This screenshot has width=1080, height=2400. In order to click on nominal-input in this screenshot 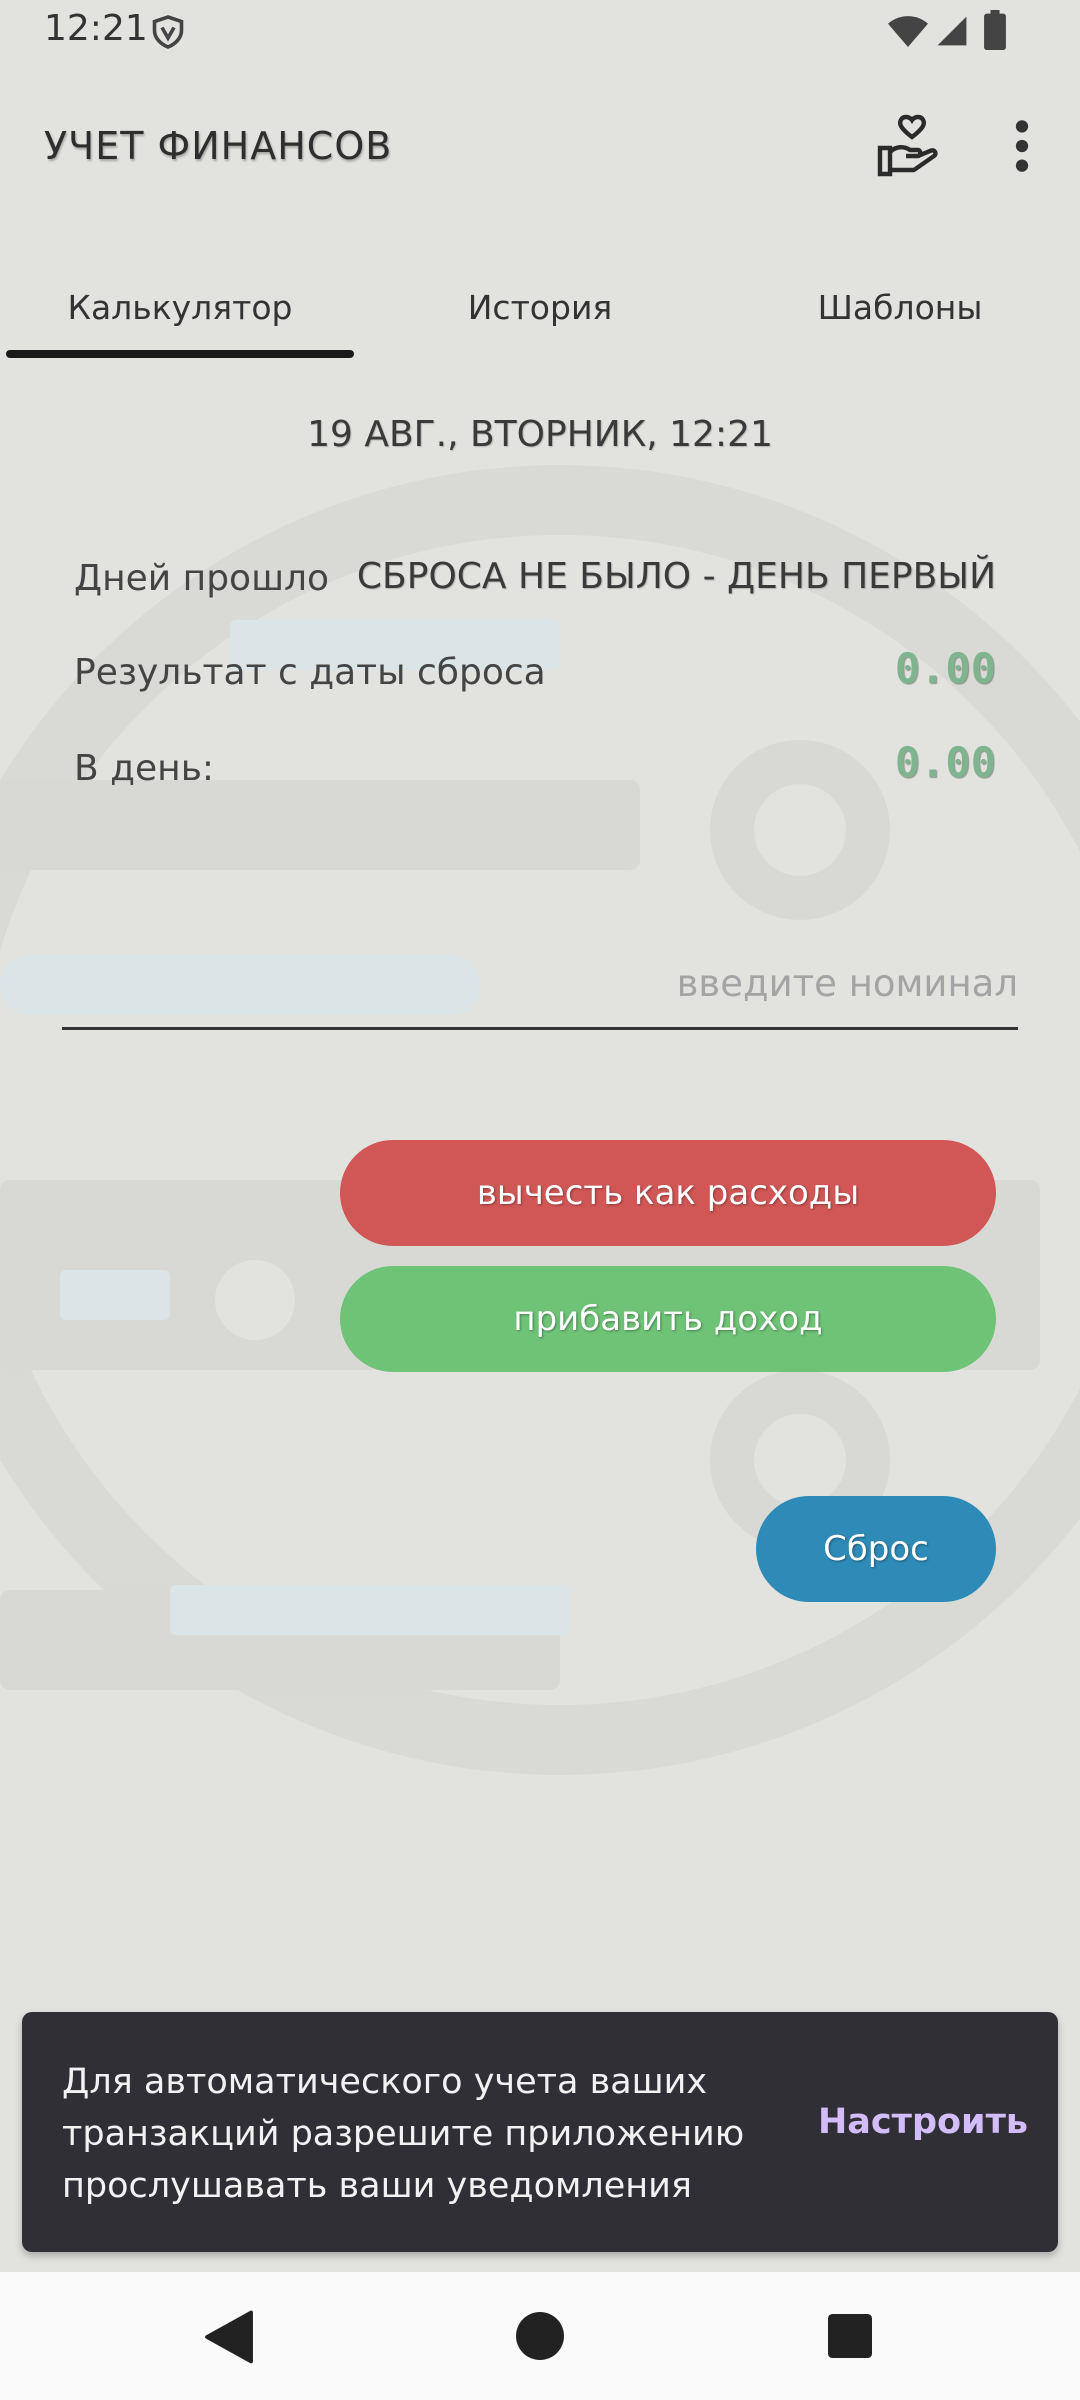, I will do `click(540, 990)`.